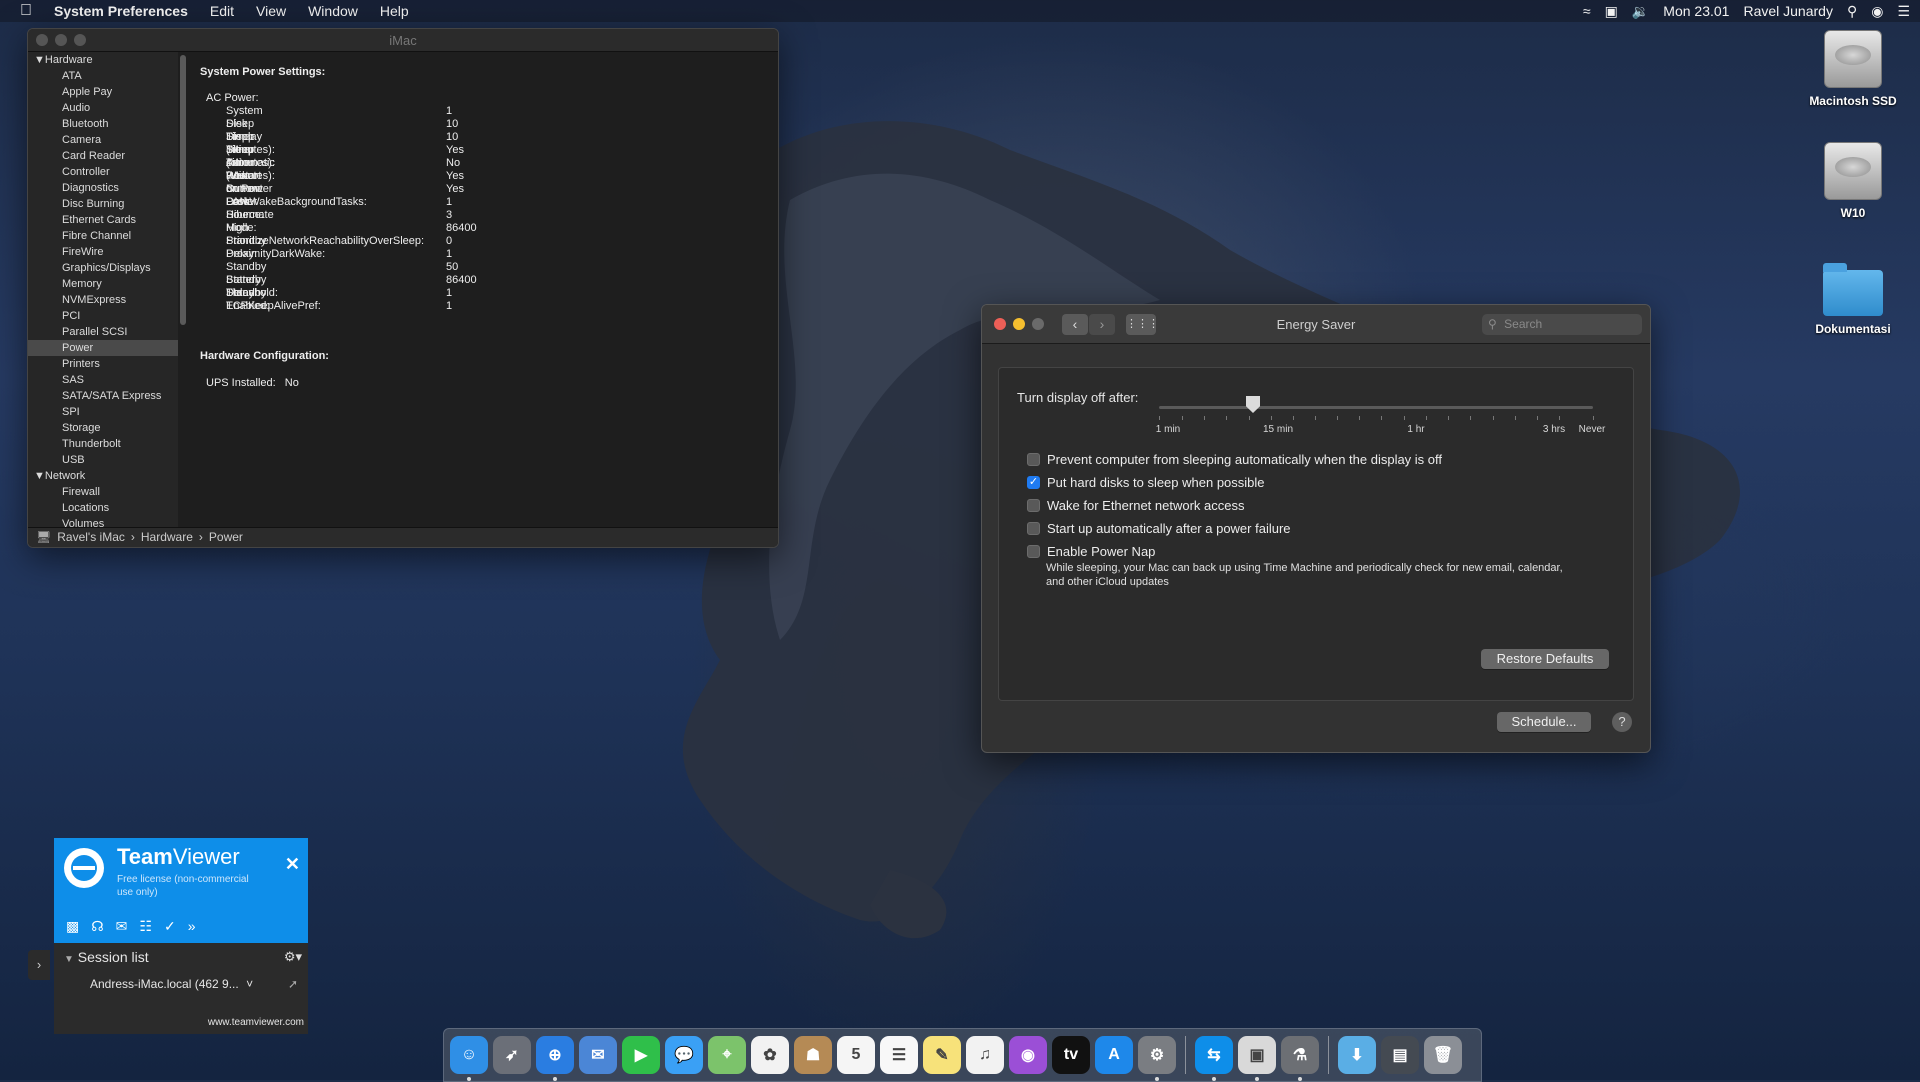 The width and height of the screenshot is (1920, 1082). I want to click on restore-defaults-button: Restore Defaults, so click(1545, 659).